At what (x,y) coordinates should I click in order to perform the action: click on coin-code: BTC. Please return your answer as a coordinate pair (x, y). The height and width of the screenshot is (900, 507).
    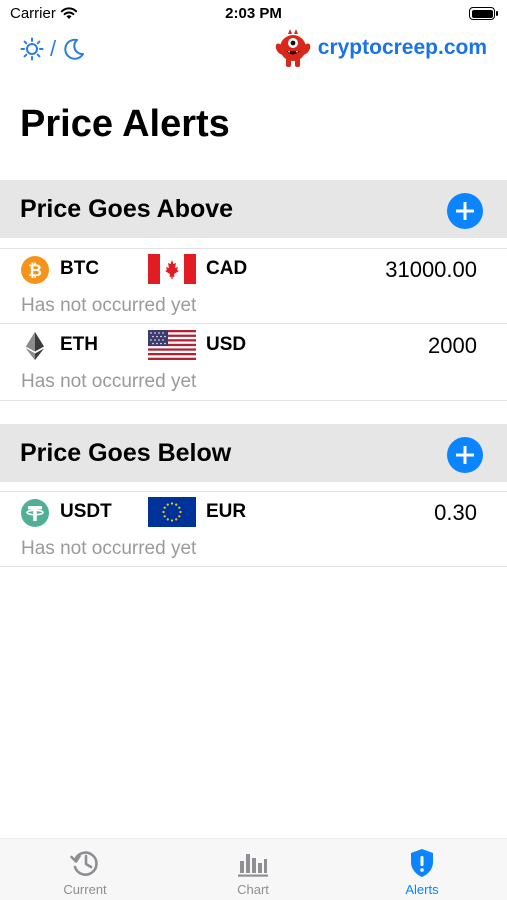
    Looking at the image, I should click on (80, 268).